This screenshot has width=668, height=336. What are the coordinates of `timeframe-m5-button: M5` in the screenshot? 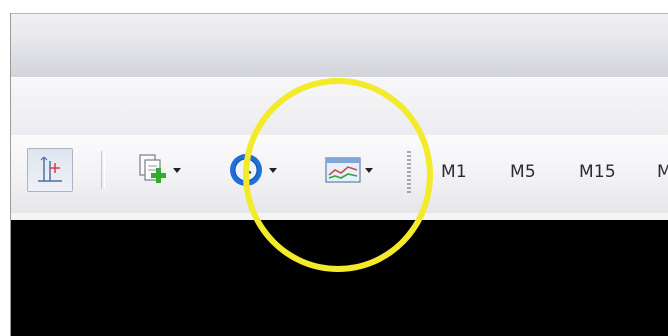 It's located at (523, 172).